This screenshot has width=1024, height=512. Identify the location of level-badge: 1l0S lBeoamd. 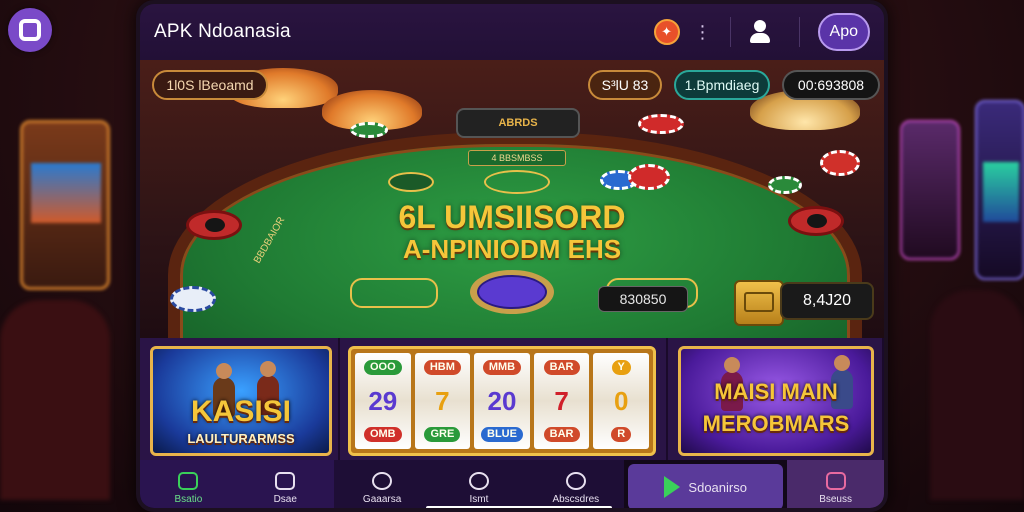
(210, 85).